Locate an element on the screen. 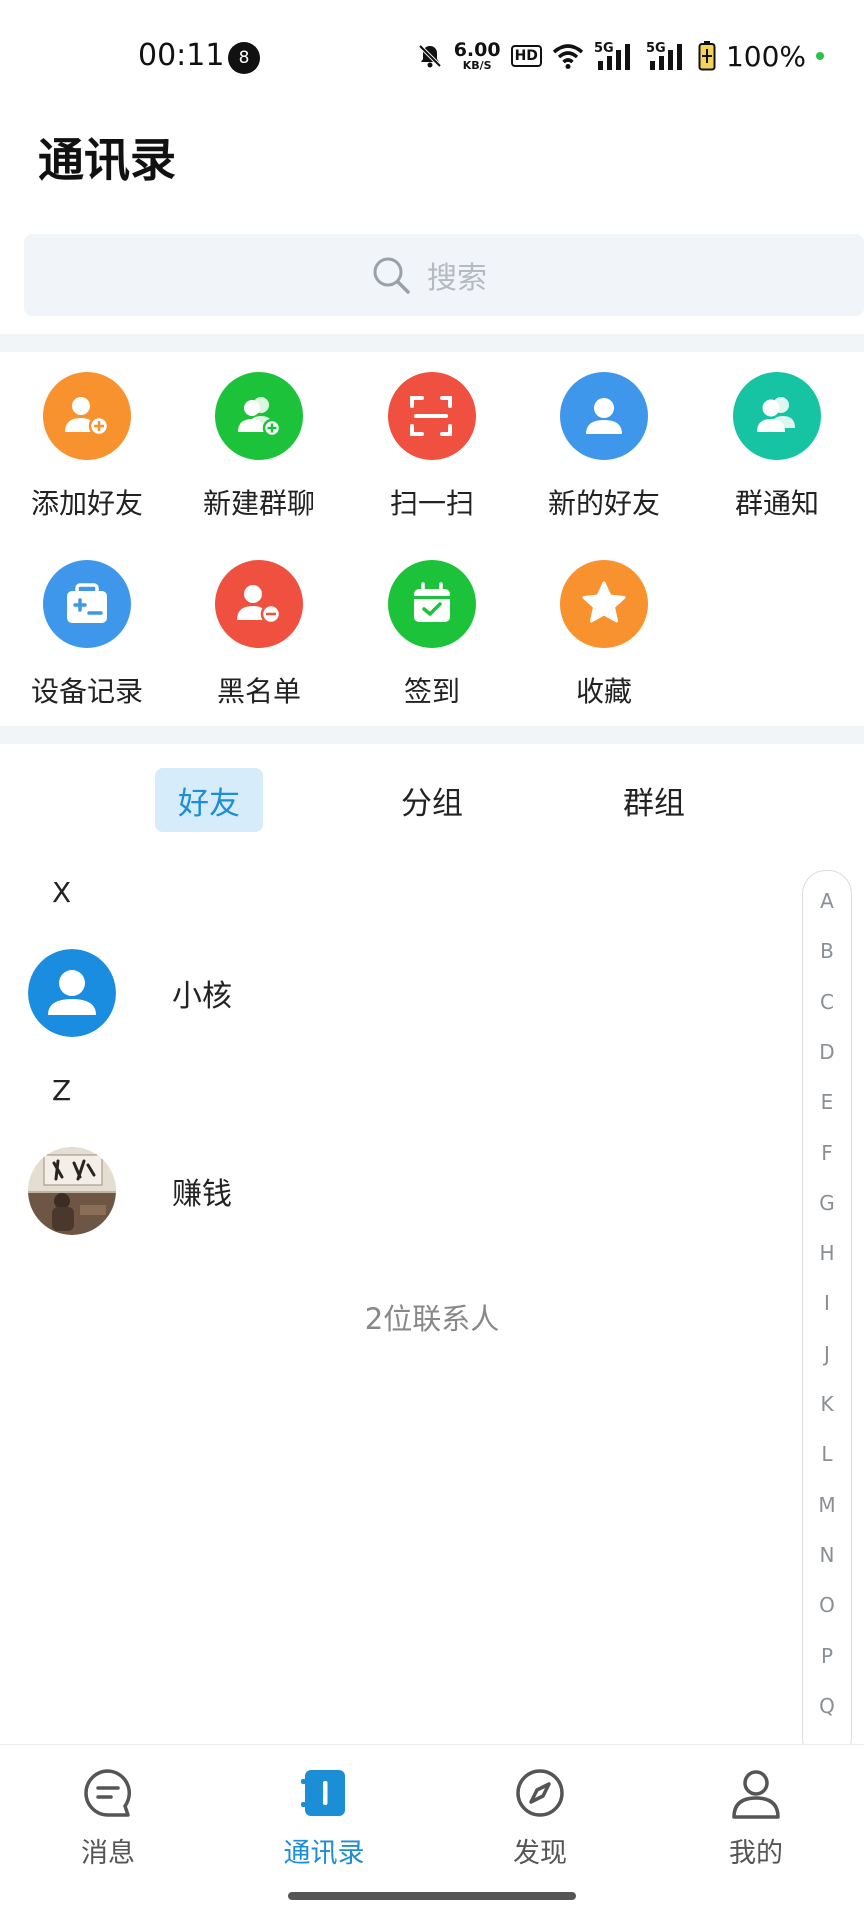 This screenshot has width=864, height=1921. mute-bell-icon is located at coordinates (430, 56).